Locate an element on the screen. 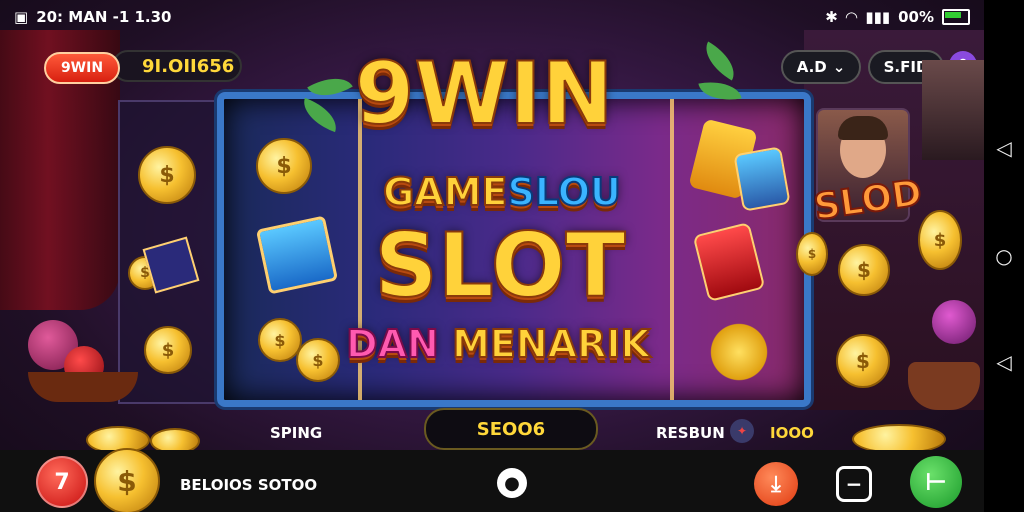 This screenshot has width=1024, height=512. download-icon: ⤓ is located at coordinates (776, 484).